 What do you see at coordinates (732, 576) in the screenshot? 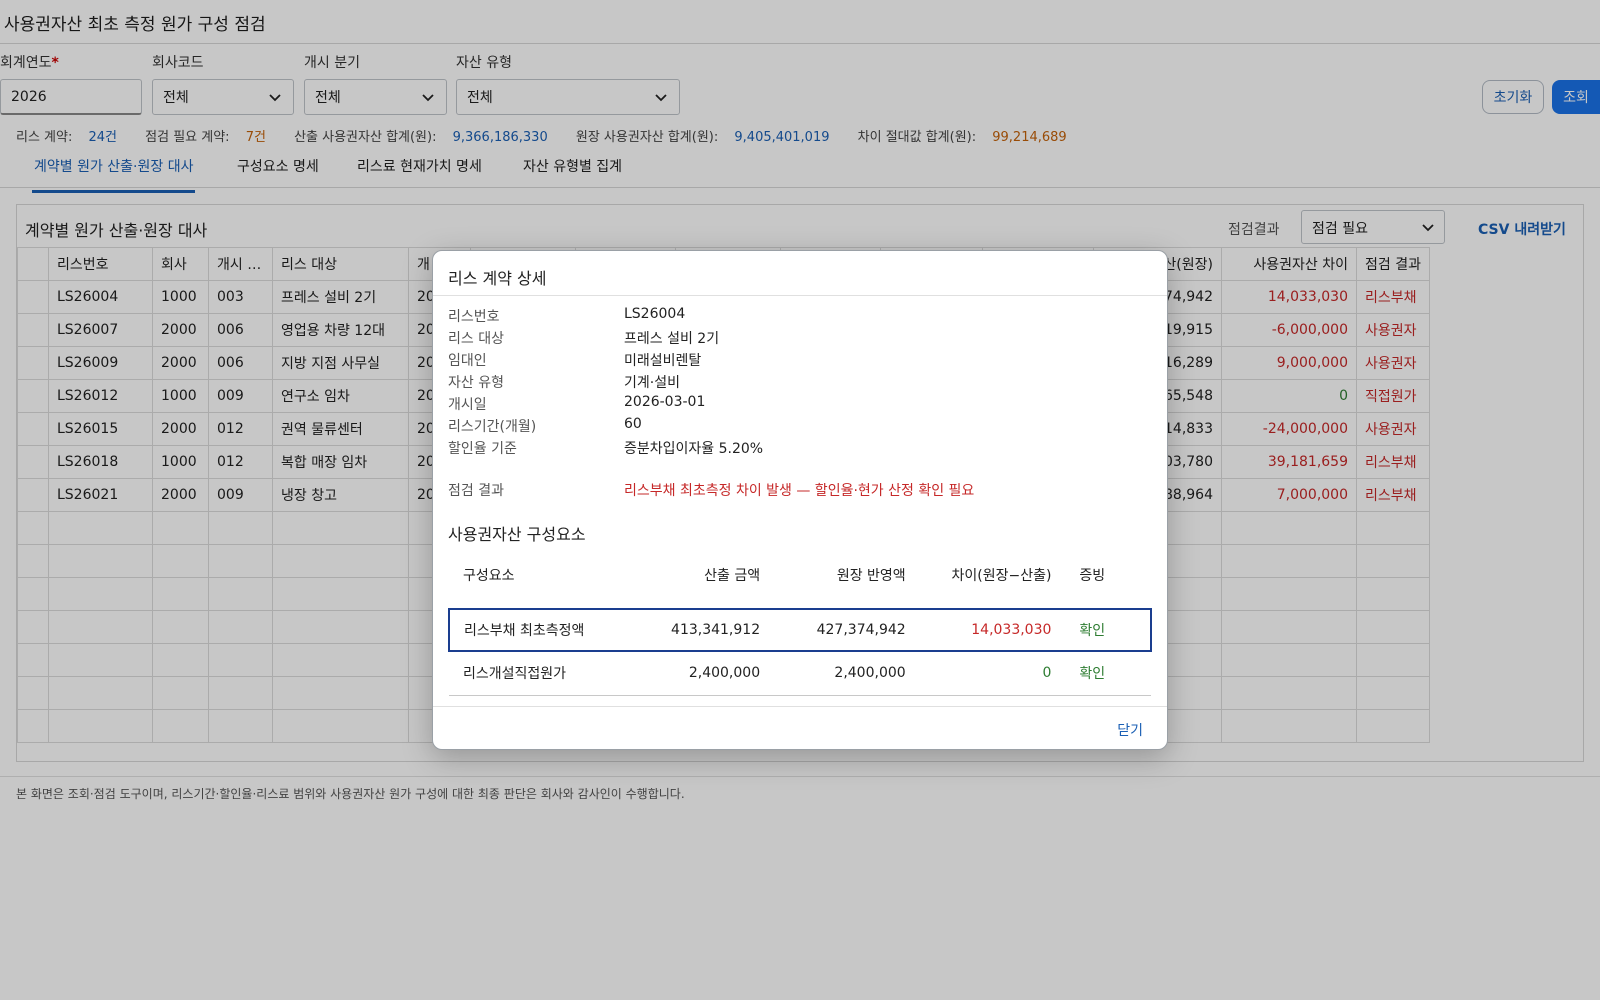
I see `col-calc-amount: 산출 금액` at bounding box center [732, 576].